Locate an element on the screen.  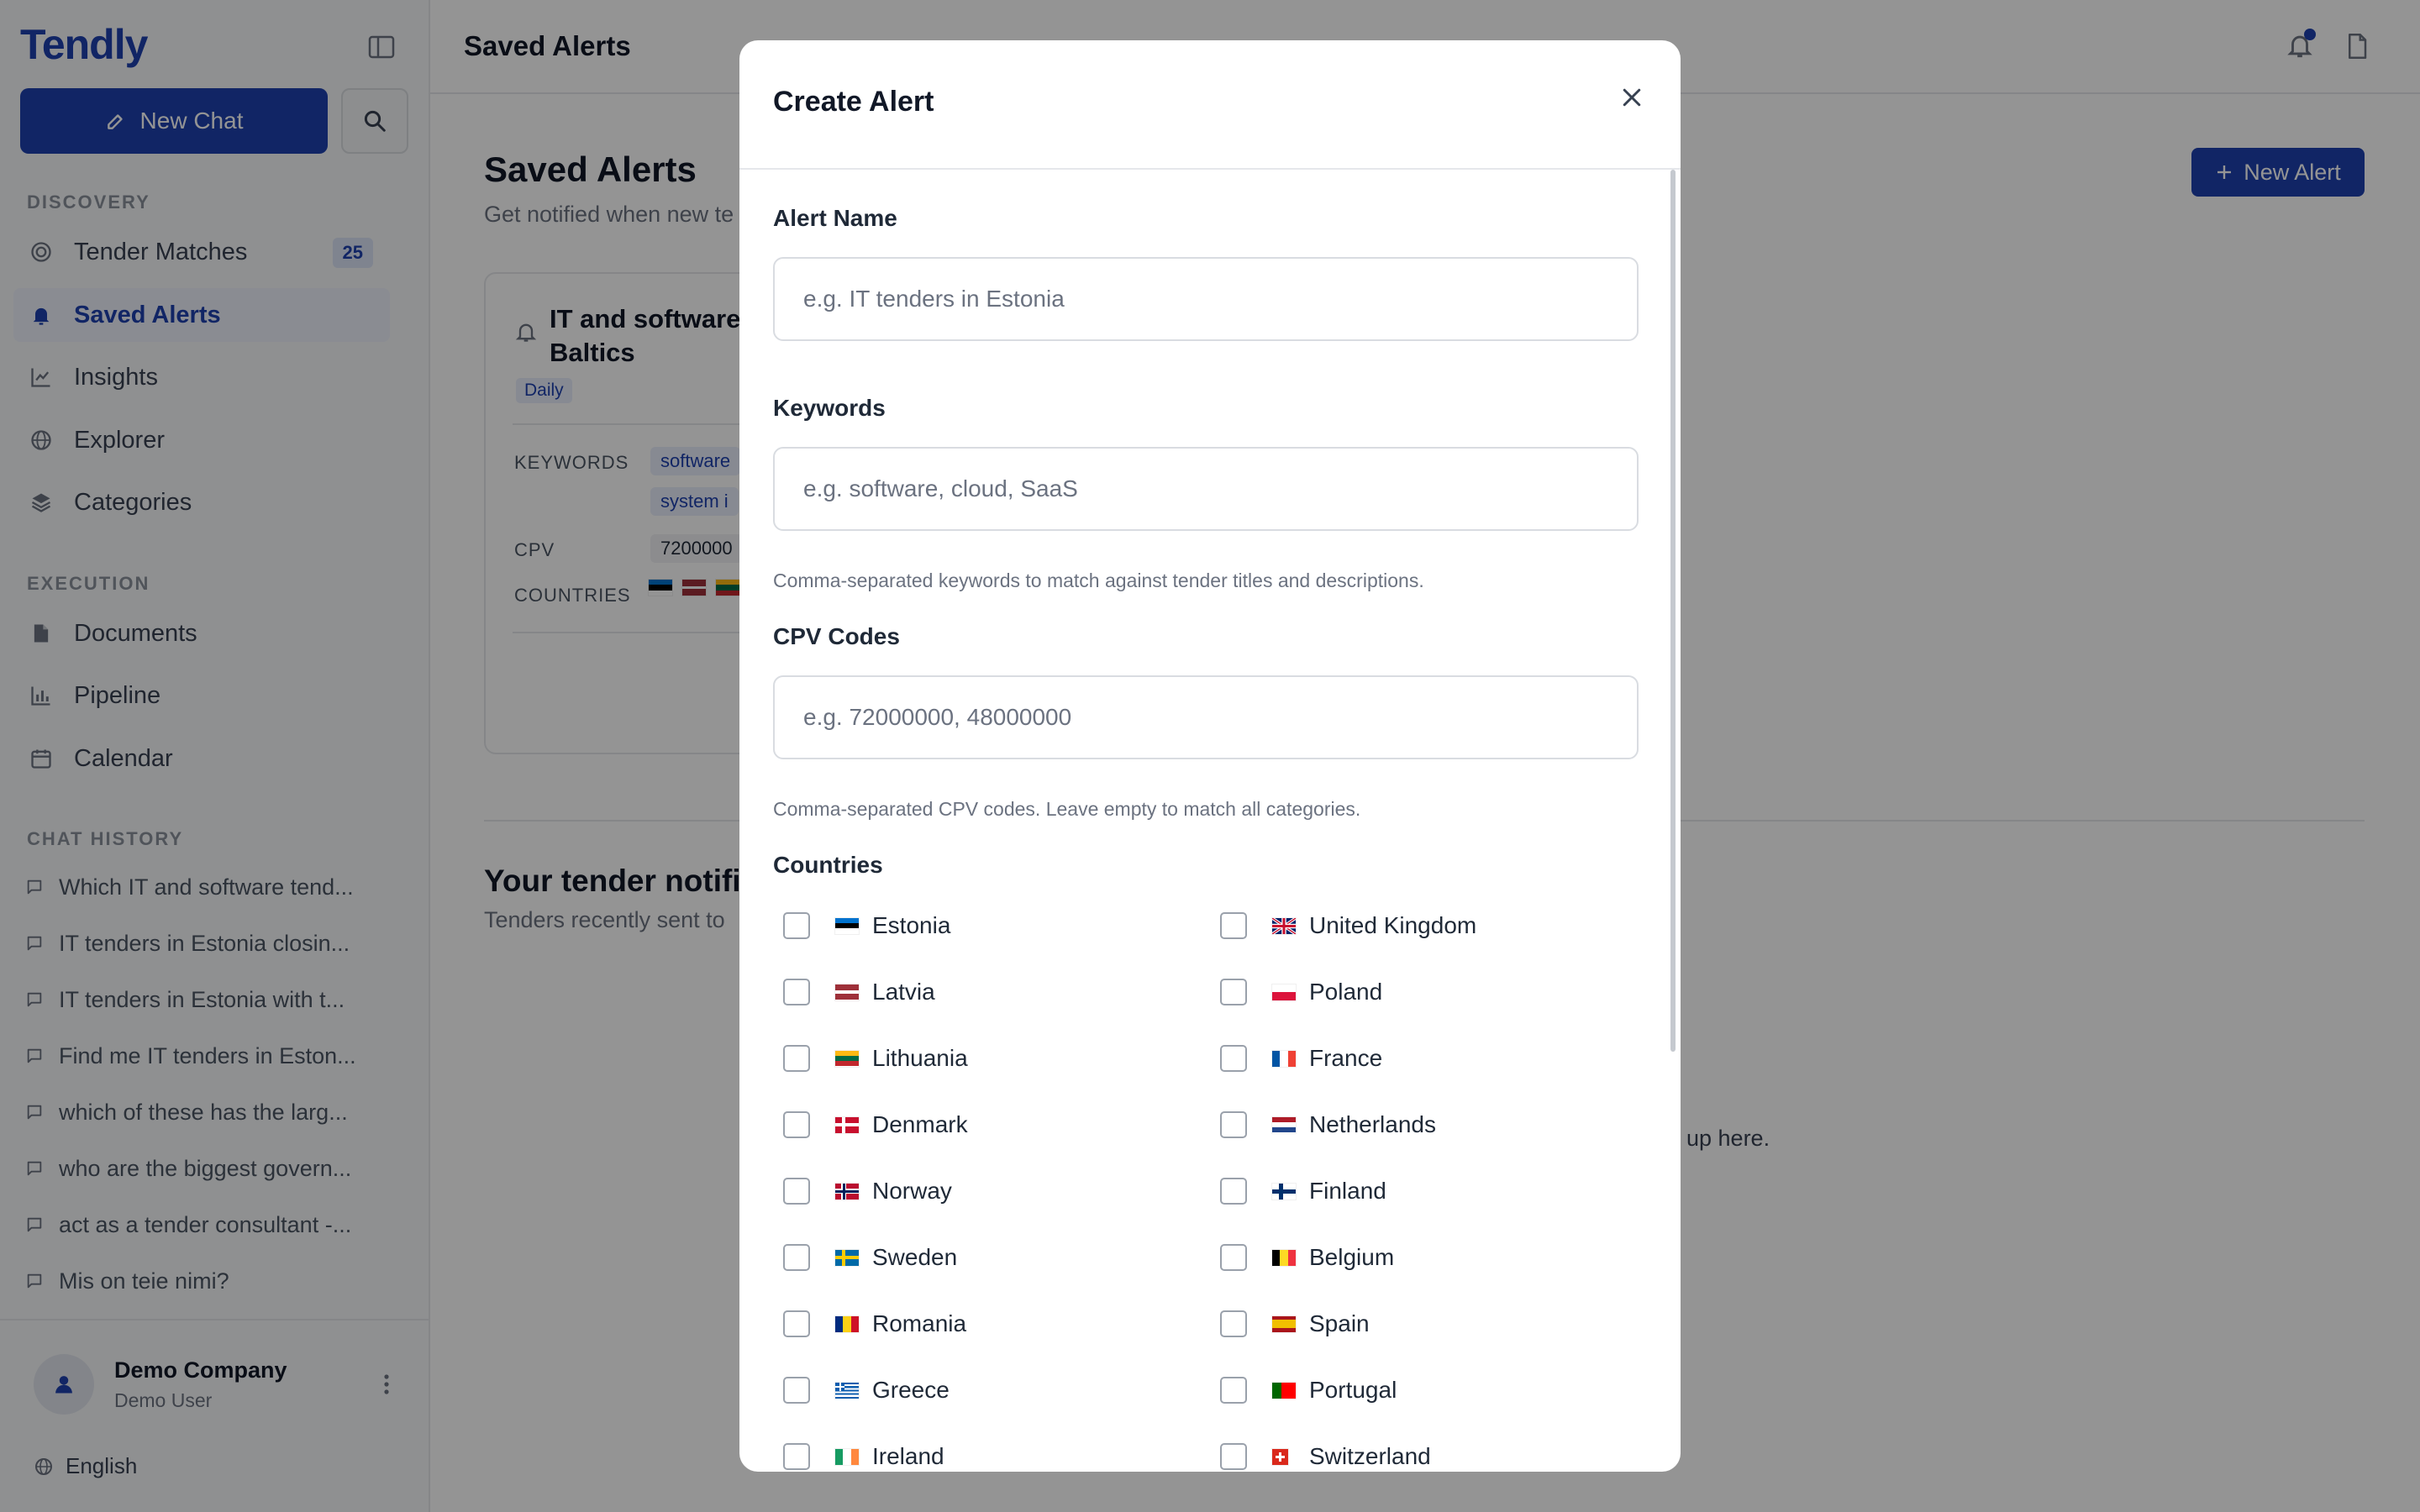
country-label: Poland is located at coordinates (1346, 992).